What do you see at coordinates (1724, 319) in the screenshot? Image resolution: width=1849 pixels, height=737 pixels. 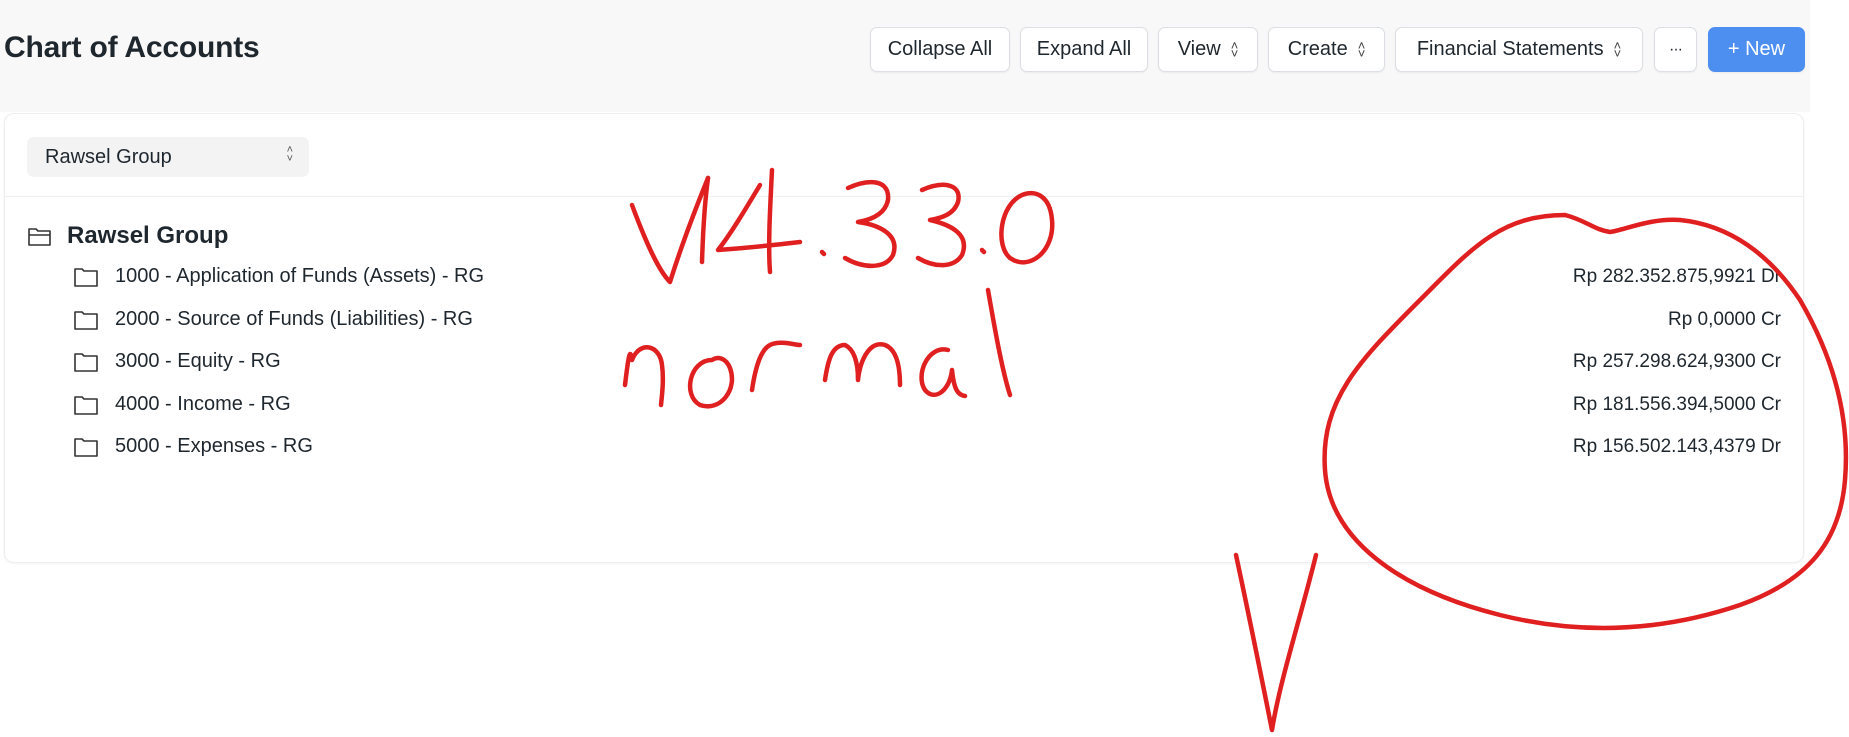 I see `account-balance: Rp 0,0000 Cr` at bounding box center [1724, 319].